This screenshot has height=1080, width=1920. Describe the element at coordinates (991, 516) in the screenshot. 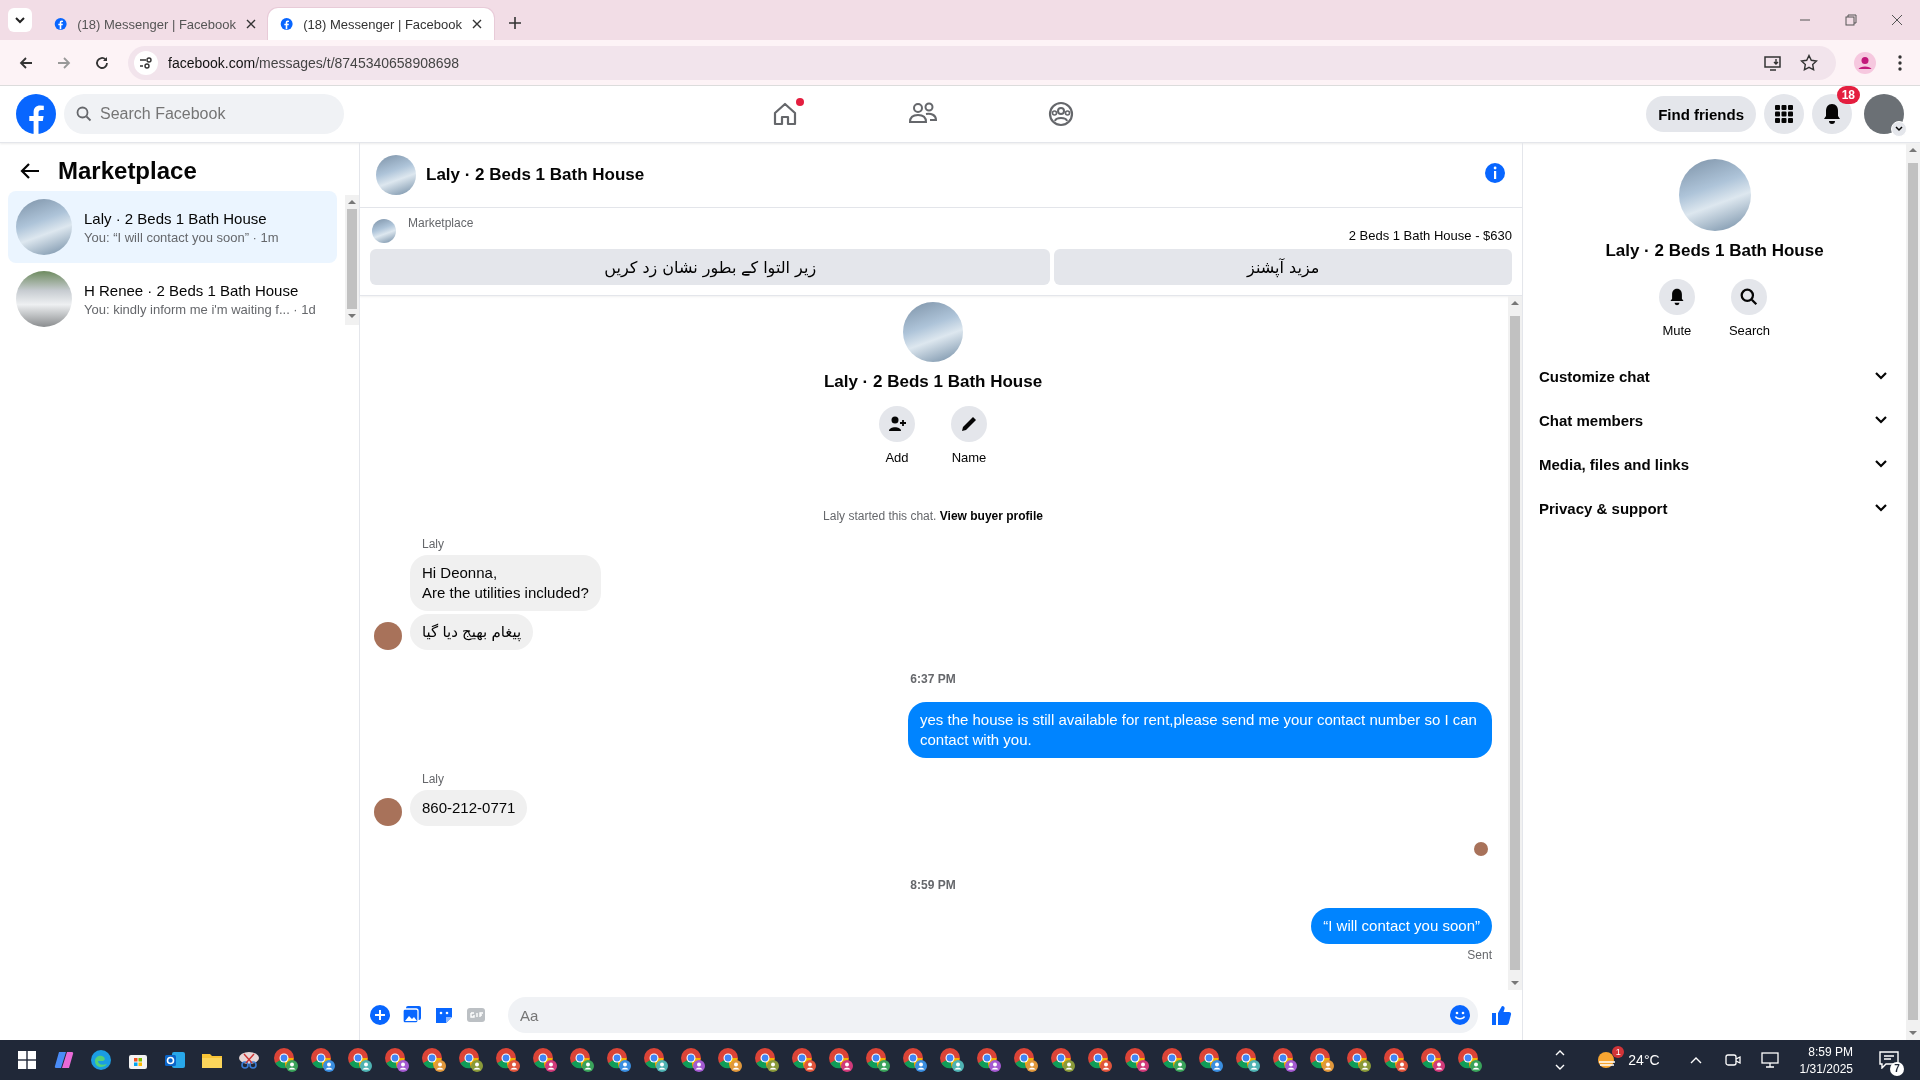

I see `view-profile-link: View buyer profile` at that location.